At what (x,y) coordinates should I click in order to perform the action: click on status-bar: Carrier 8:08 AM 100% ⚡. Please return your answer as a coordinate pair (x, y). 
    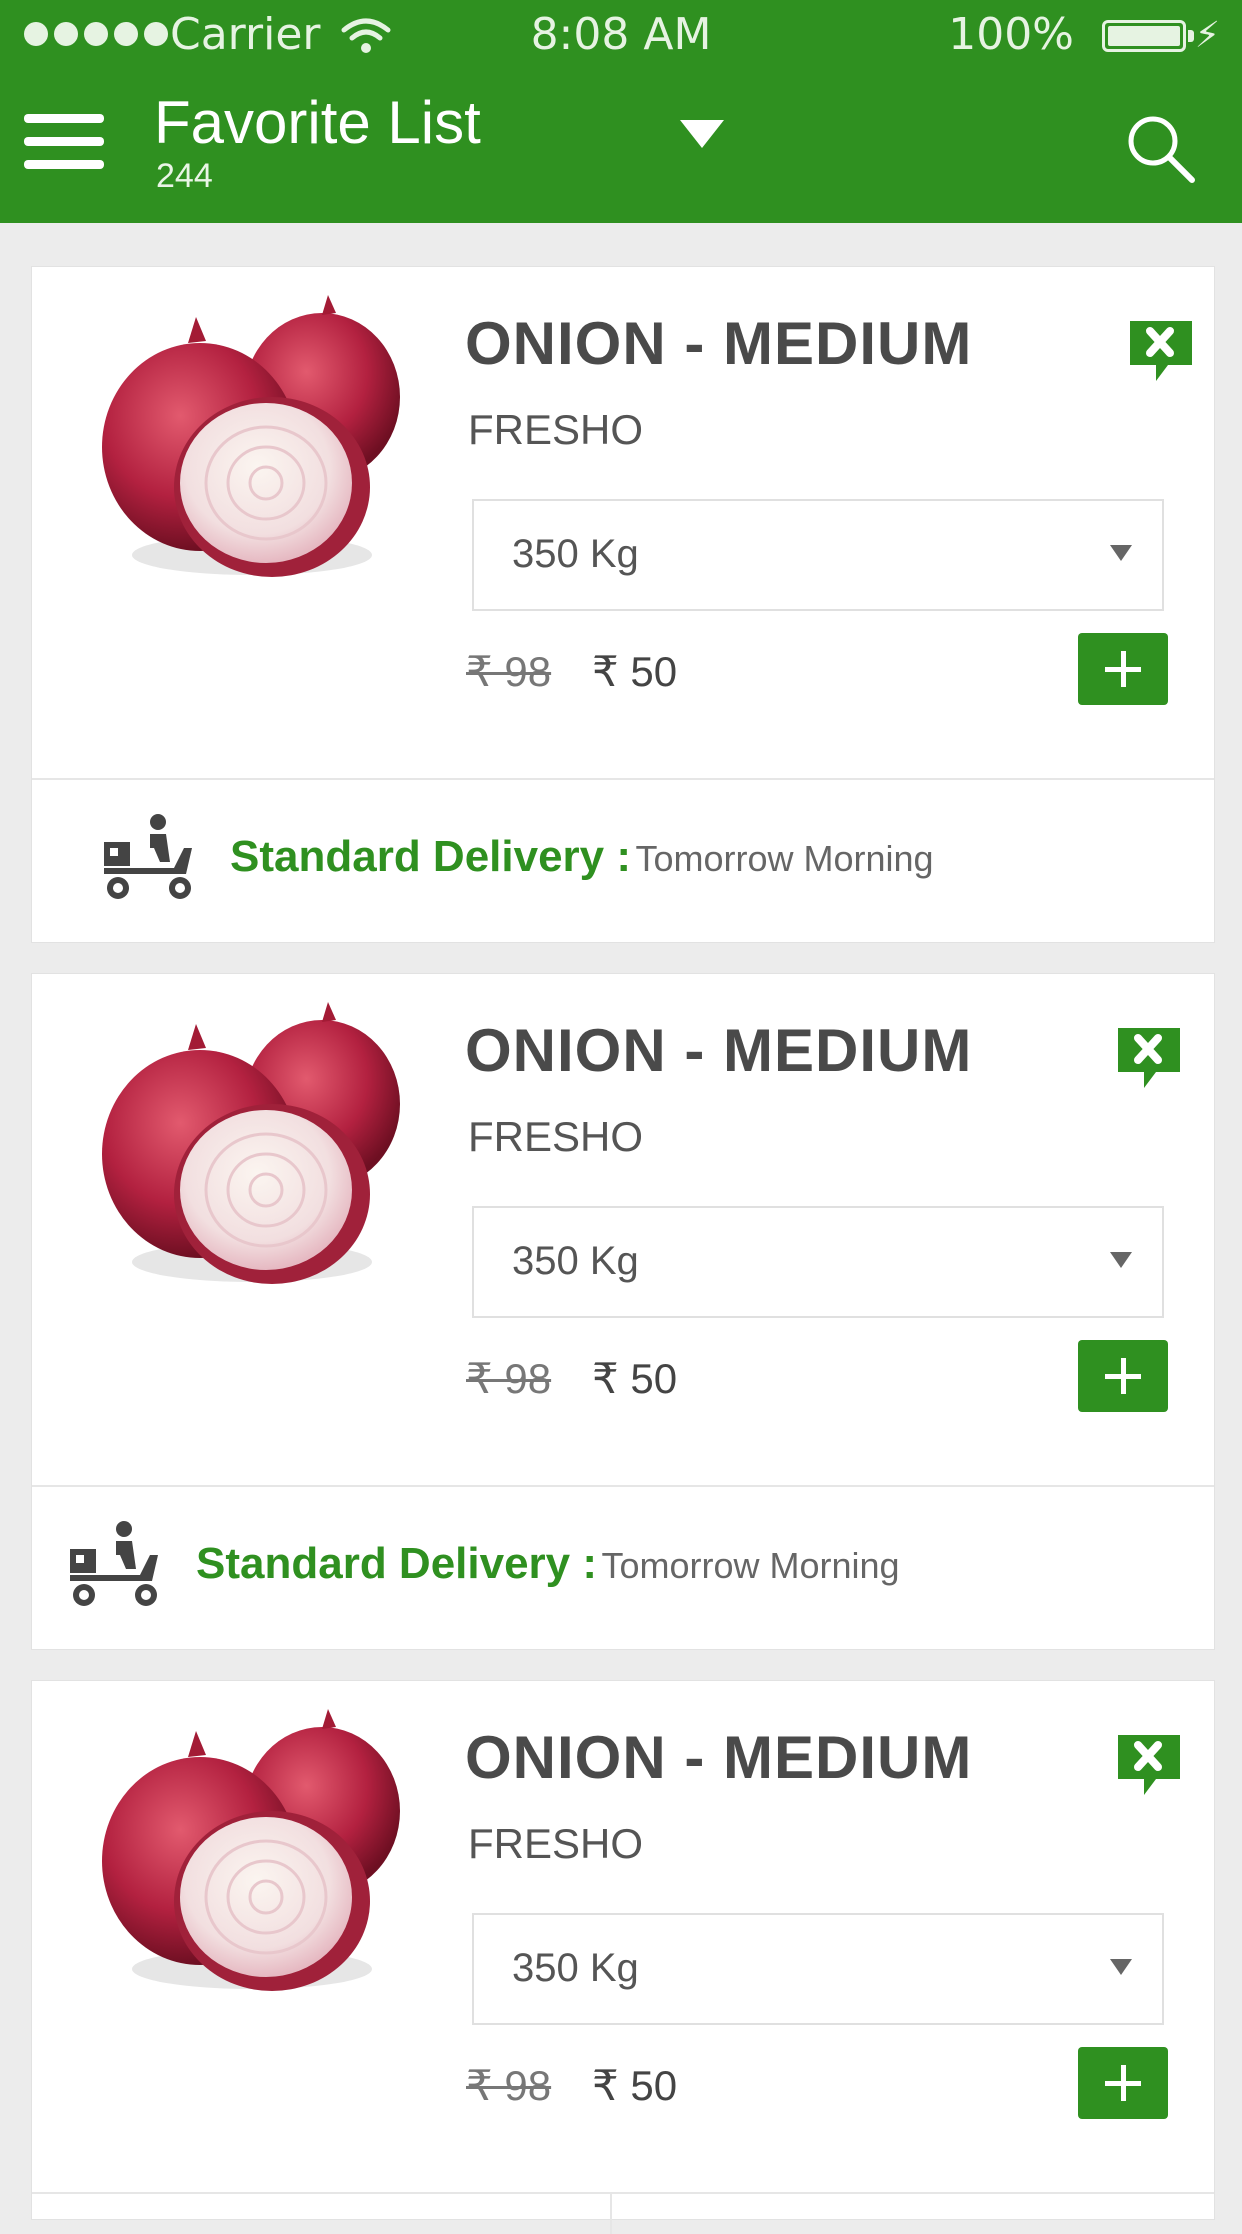
    Looking at the image, I should click on (621, 35).